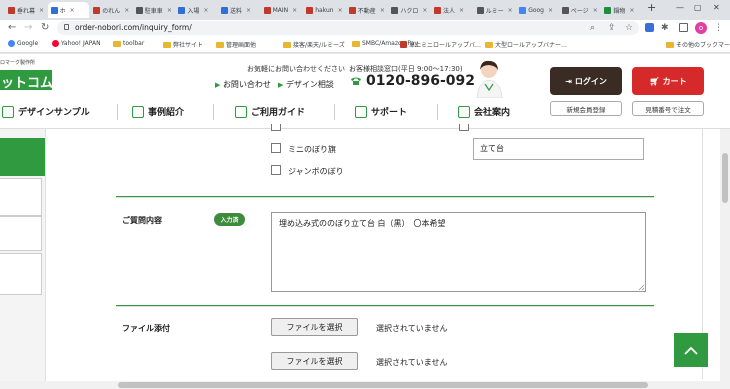 Image resolution: width=730 pixels, height=389 pixels. I want to click on file-select-button-2: ファイルを選択, so click(314, 361).